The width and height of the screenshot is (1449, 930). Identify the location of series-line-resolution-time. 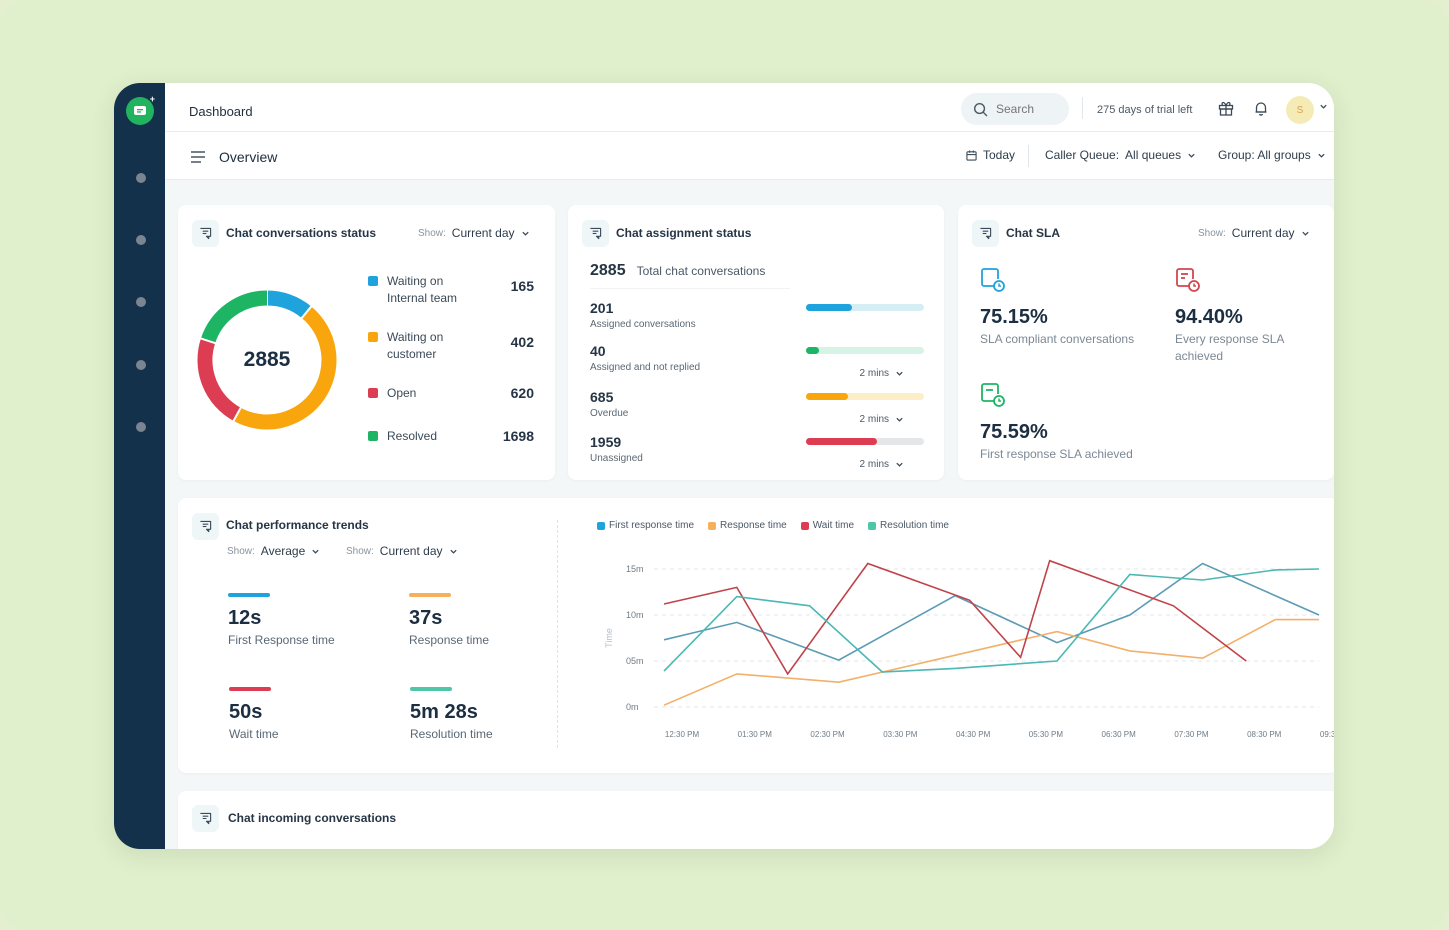
(991, 620).